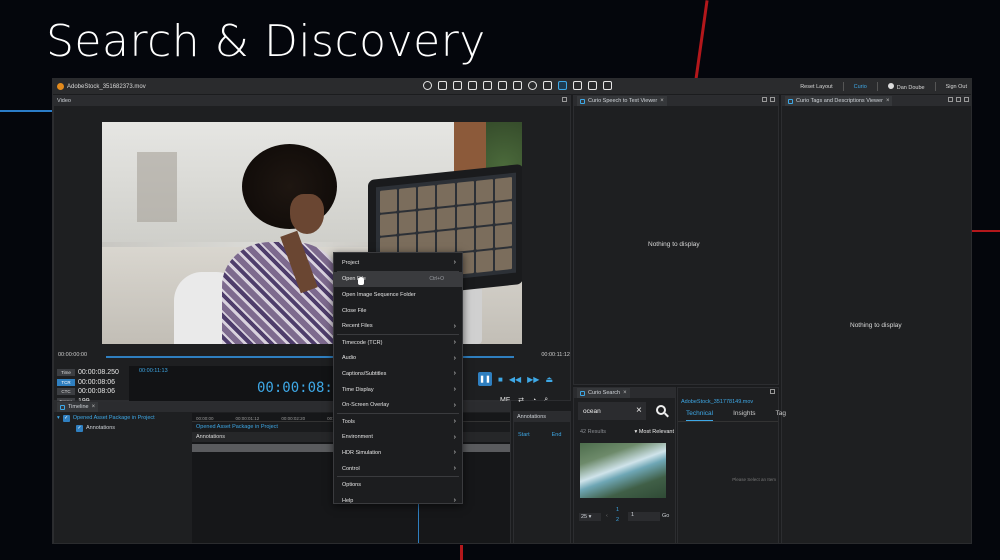 The width and height of the screenshot is (1000, 560). Describe the element at coordinates (557, 435) in the screenshot. I see `end-column: End` at that location.